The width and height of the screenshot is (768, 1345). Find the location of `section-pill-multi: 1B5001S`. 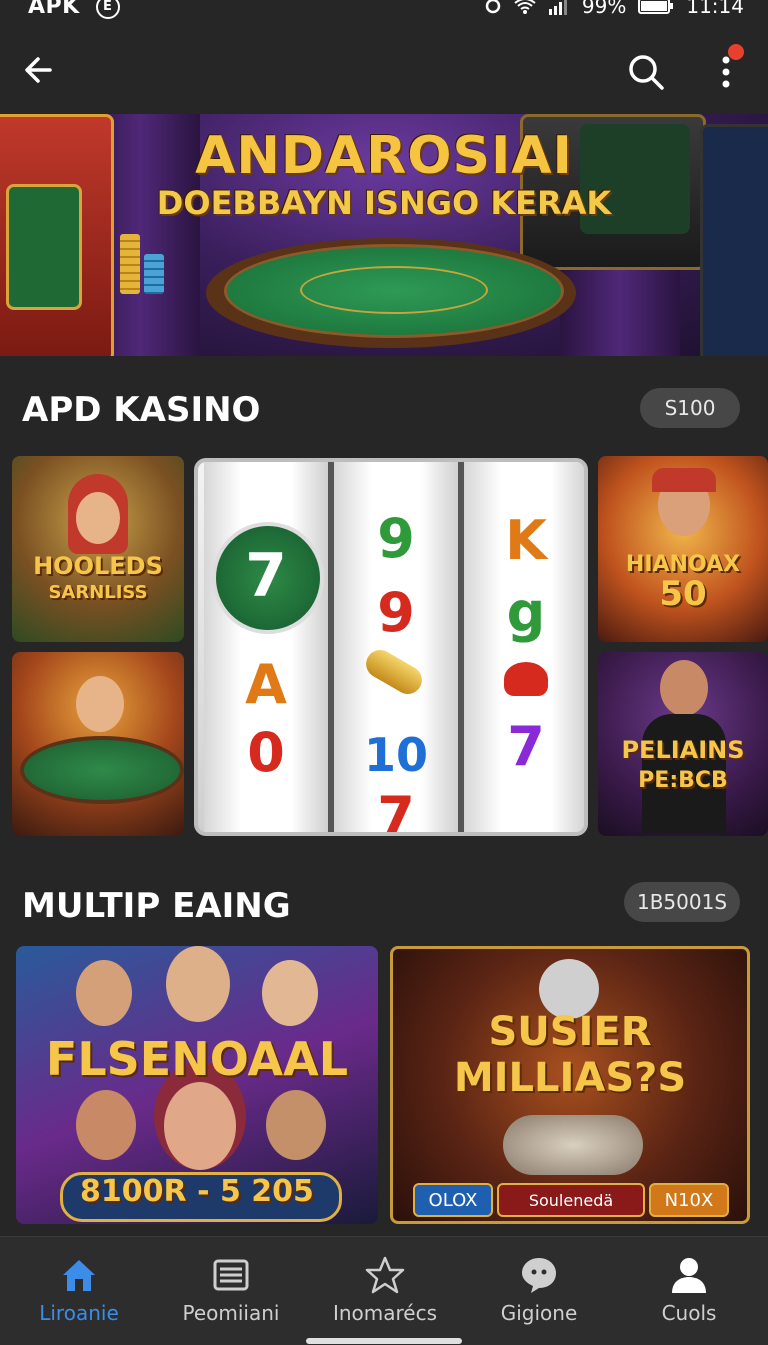

section-pill-multi: 1B5001S is located at coordinates (682, 902).